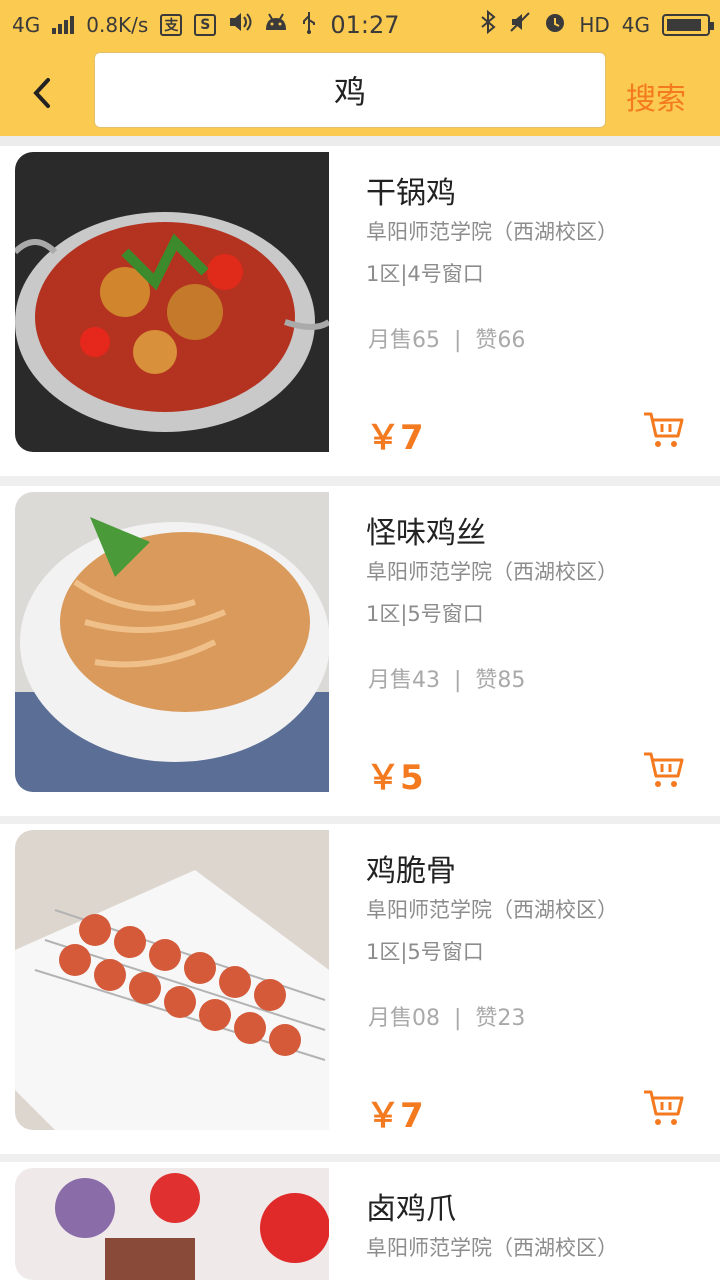 The width and height of the screenshot is (720, 1280). I want to click on monthly-sales: 月售65, so click(404, 340).